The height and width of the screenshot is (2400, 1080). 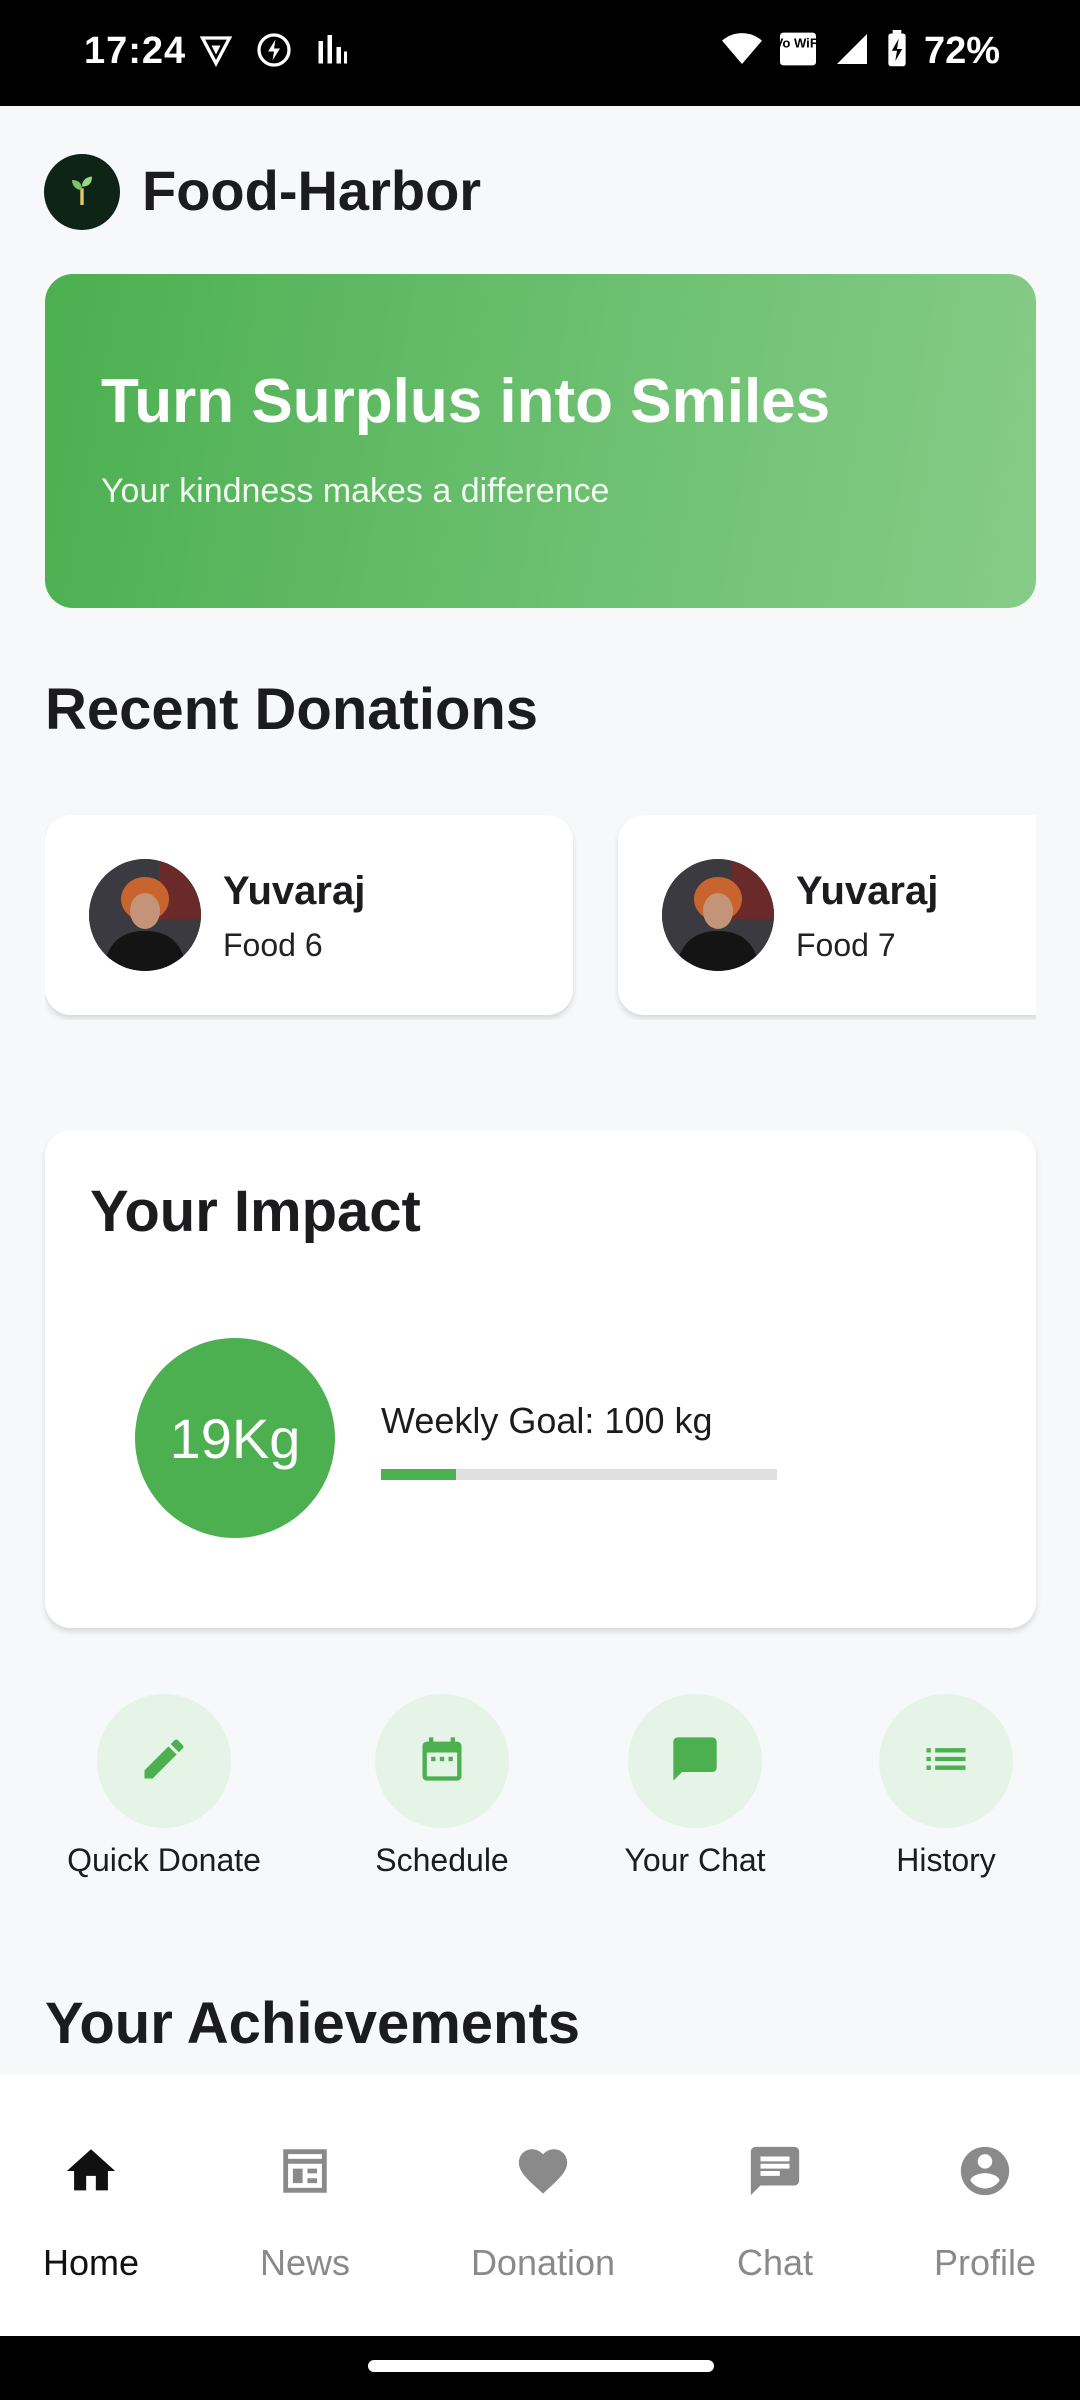 I want to click on your-chat-label: Your Chat, so click(x=695, y=1860).